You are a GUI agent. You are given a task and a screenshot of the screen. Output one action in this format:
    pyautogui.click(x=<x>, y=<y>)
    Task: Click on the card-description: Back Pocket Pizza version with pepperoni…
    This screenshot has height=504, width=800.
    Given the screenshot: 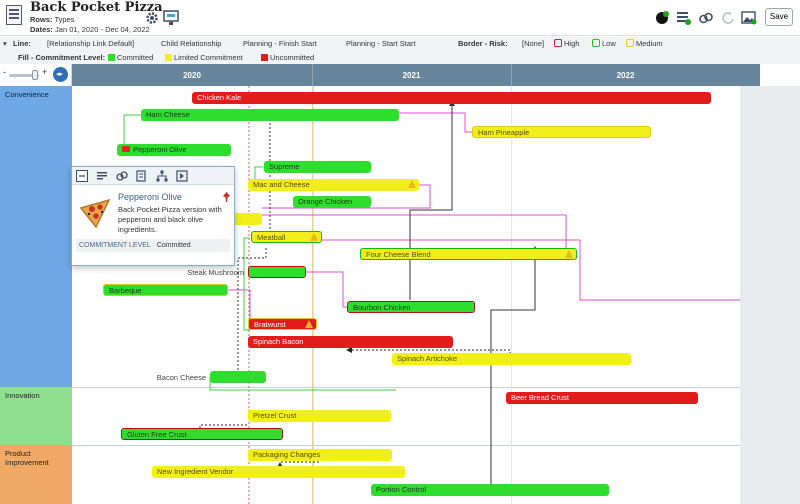 What is the action you would take?
    pyautogui.click(x=170, y=219)
    